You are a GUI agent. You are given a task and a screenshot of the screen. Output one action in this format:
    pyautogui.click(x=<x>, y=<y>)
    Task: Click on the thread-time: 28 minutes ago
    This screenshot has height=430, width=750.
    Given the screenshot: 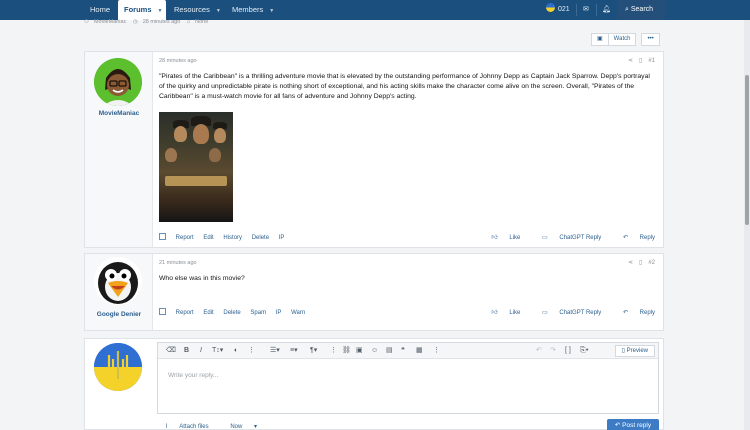 What is the action you would take?
    pyautogui.click(x=161, y=22)
    